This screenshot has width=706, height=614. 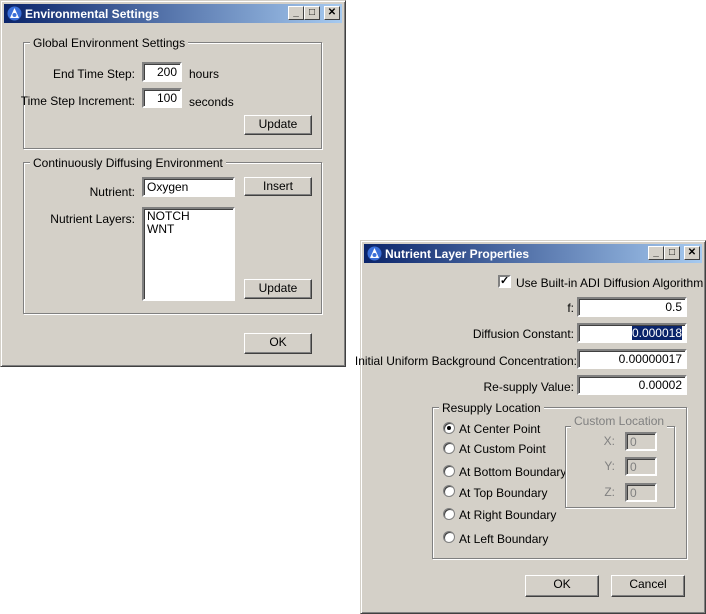 I want to click on radio-top-boundary-label: At Top Boundary, so click(x=503, y=493).